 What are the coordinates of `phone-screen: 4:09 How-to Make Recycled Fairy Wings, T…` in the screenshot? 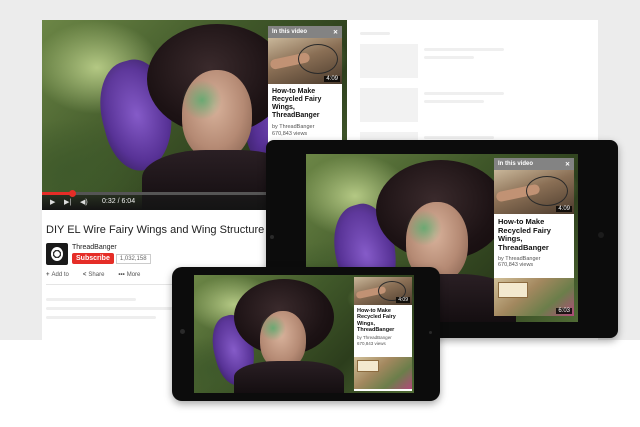 It's located at (304, 334).